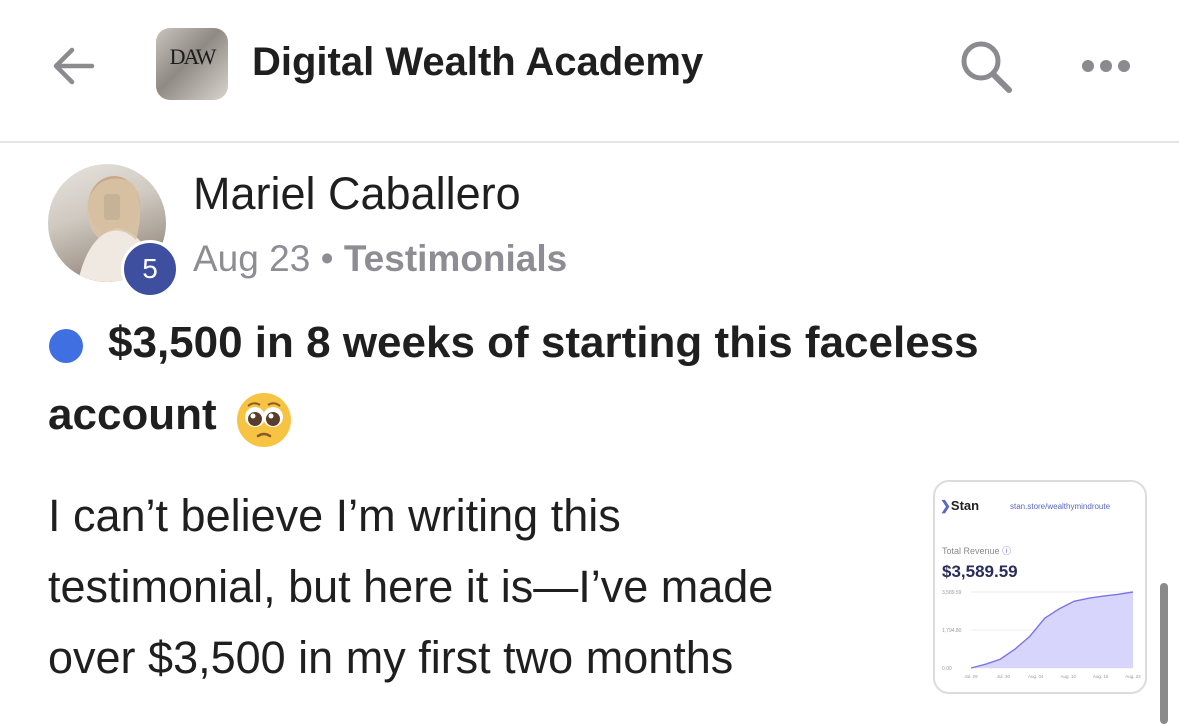 This screenshot has width=1179, height=724. I want to click on chart-x-tick-label: Aug. 10, so click(1068, 676).